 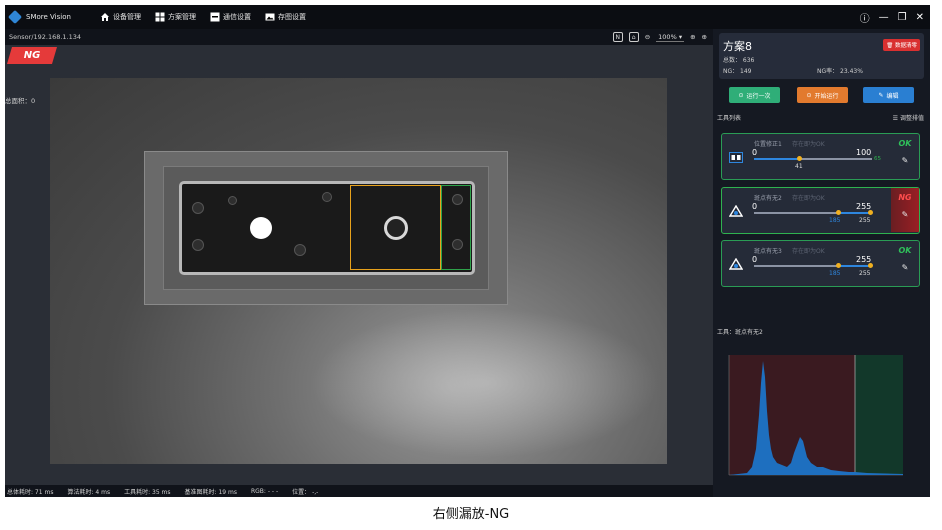 I want to click on menu-device: 设备管理, so click(x=120, y=17).